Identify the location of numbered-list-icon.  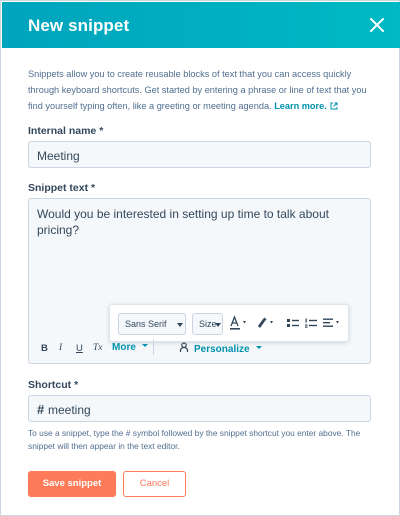
(311, 323).